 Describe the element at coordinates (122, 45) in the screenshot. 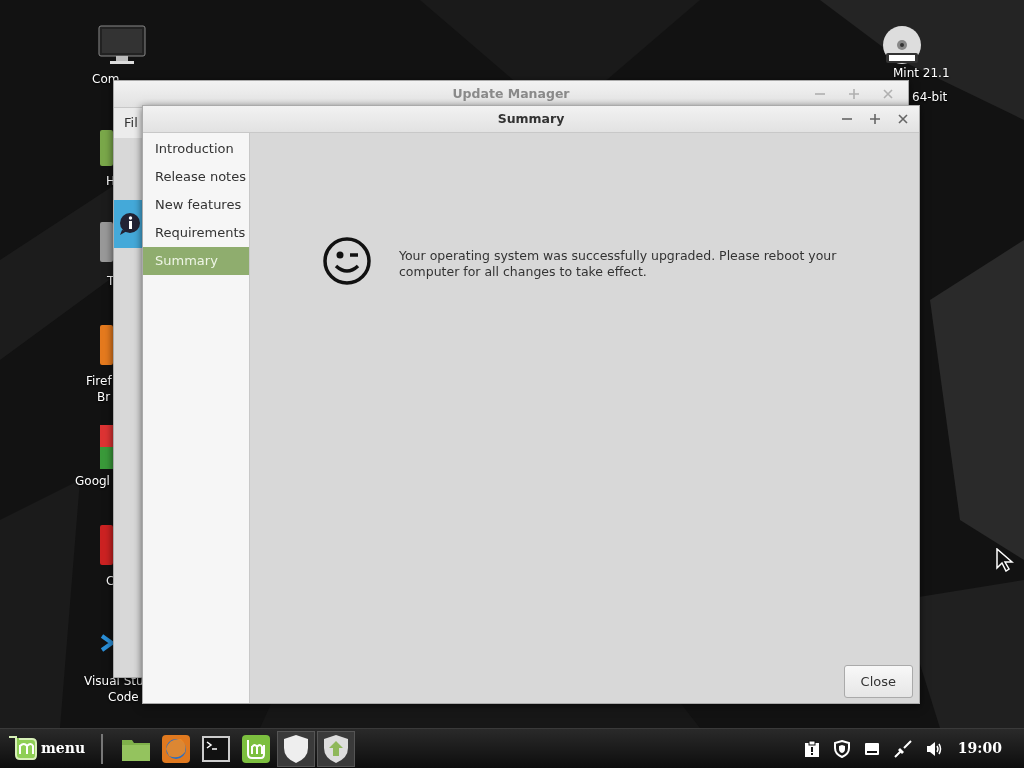

I see `monitor-icon` at that location.